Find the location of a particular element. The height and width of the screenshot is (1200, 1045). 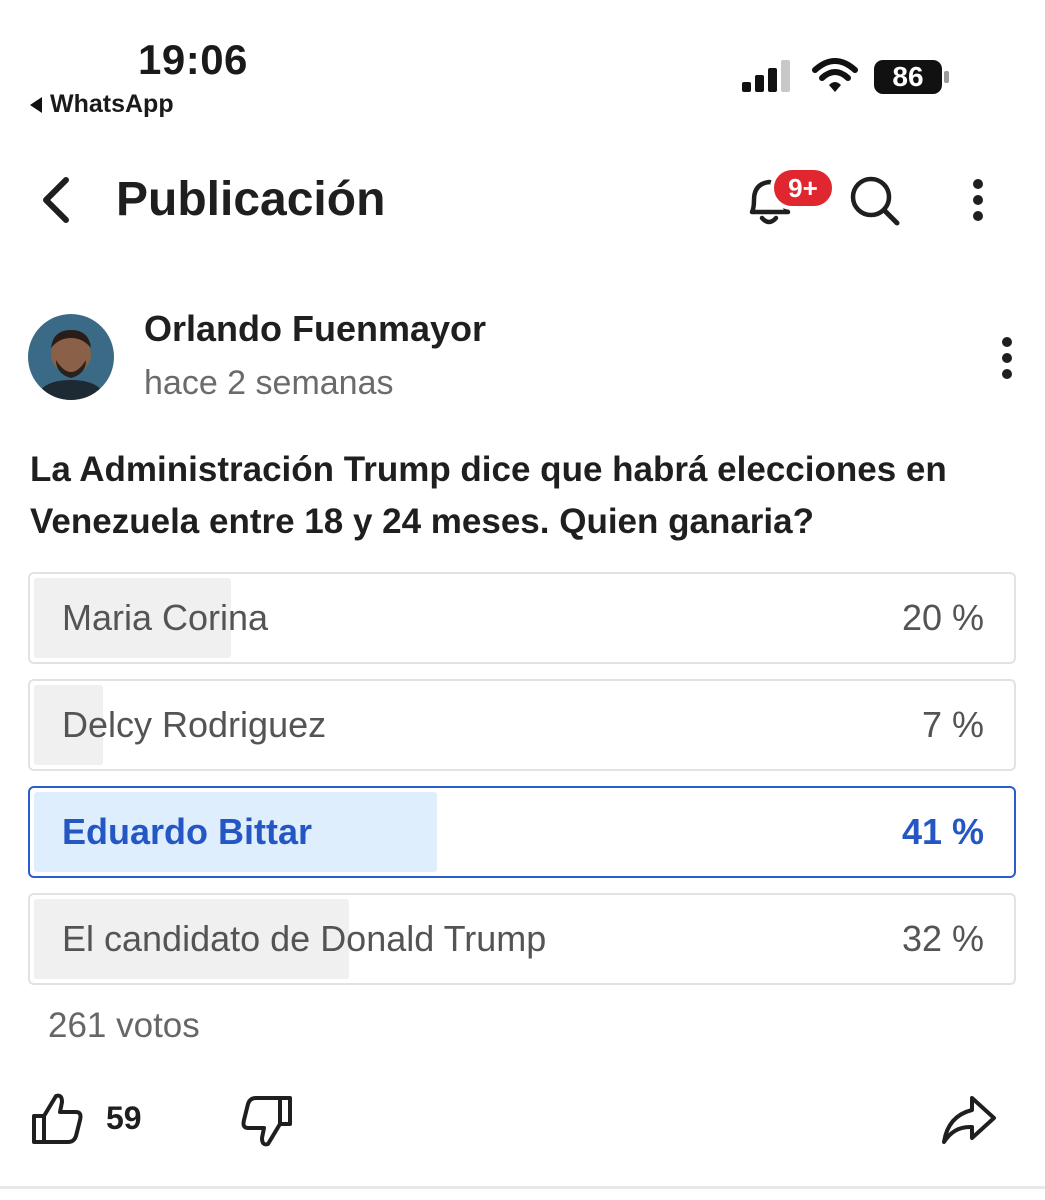

page-title: Publicación is located at coordinates (251, 199).